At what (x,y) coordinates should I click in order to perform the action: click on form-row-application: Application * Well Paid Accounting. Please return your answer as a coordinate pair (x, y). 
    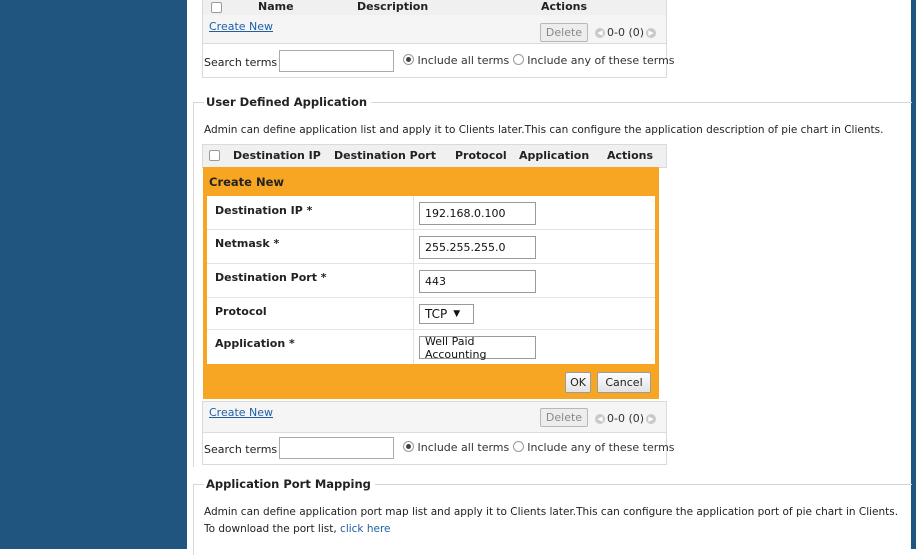
    Looking at the image, I should click on (431, 346).